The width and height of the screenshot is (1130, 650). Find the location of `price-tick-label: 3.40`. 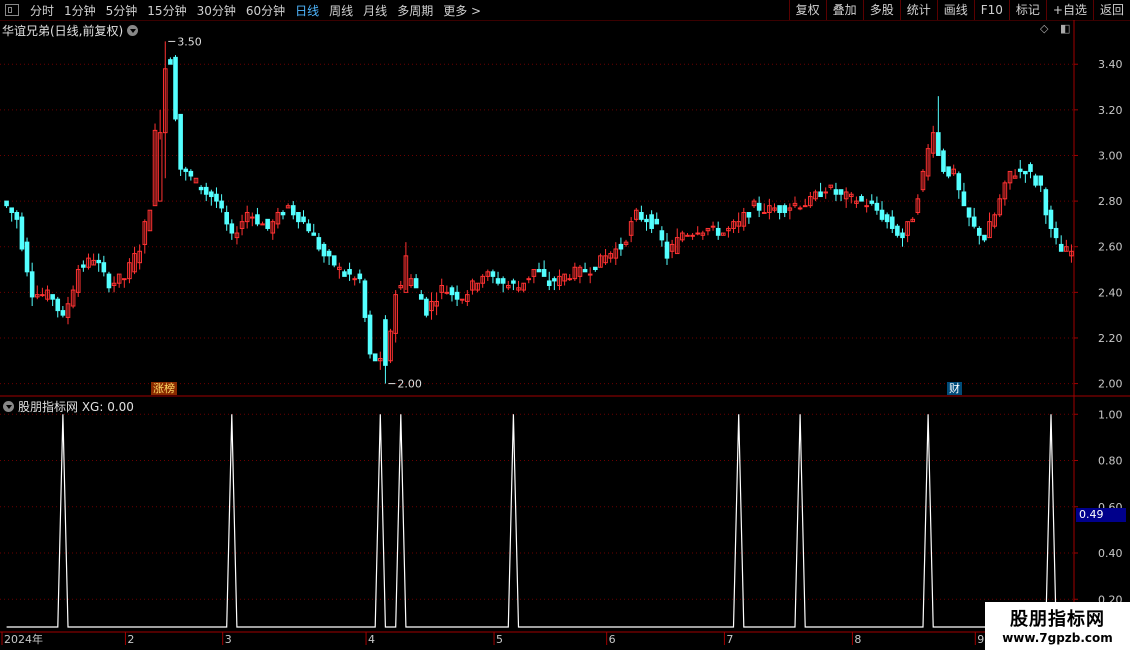

price-tick-label: 3.40 is located at coordinates (1110, 64).